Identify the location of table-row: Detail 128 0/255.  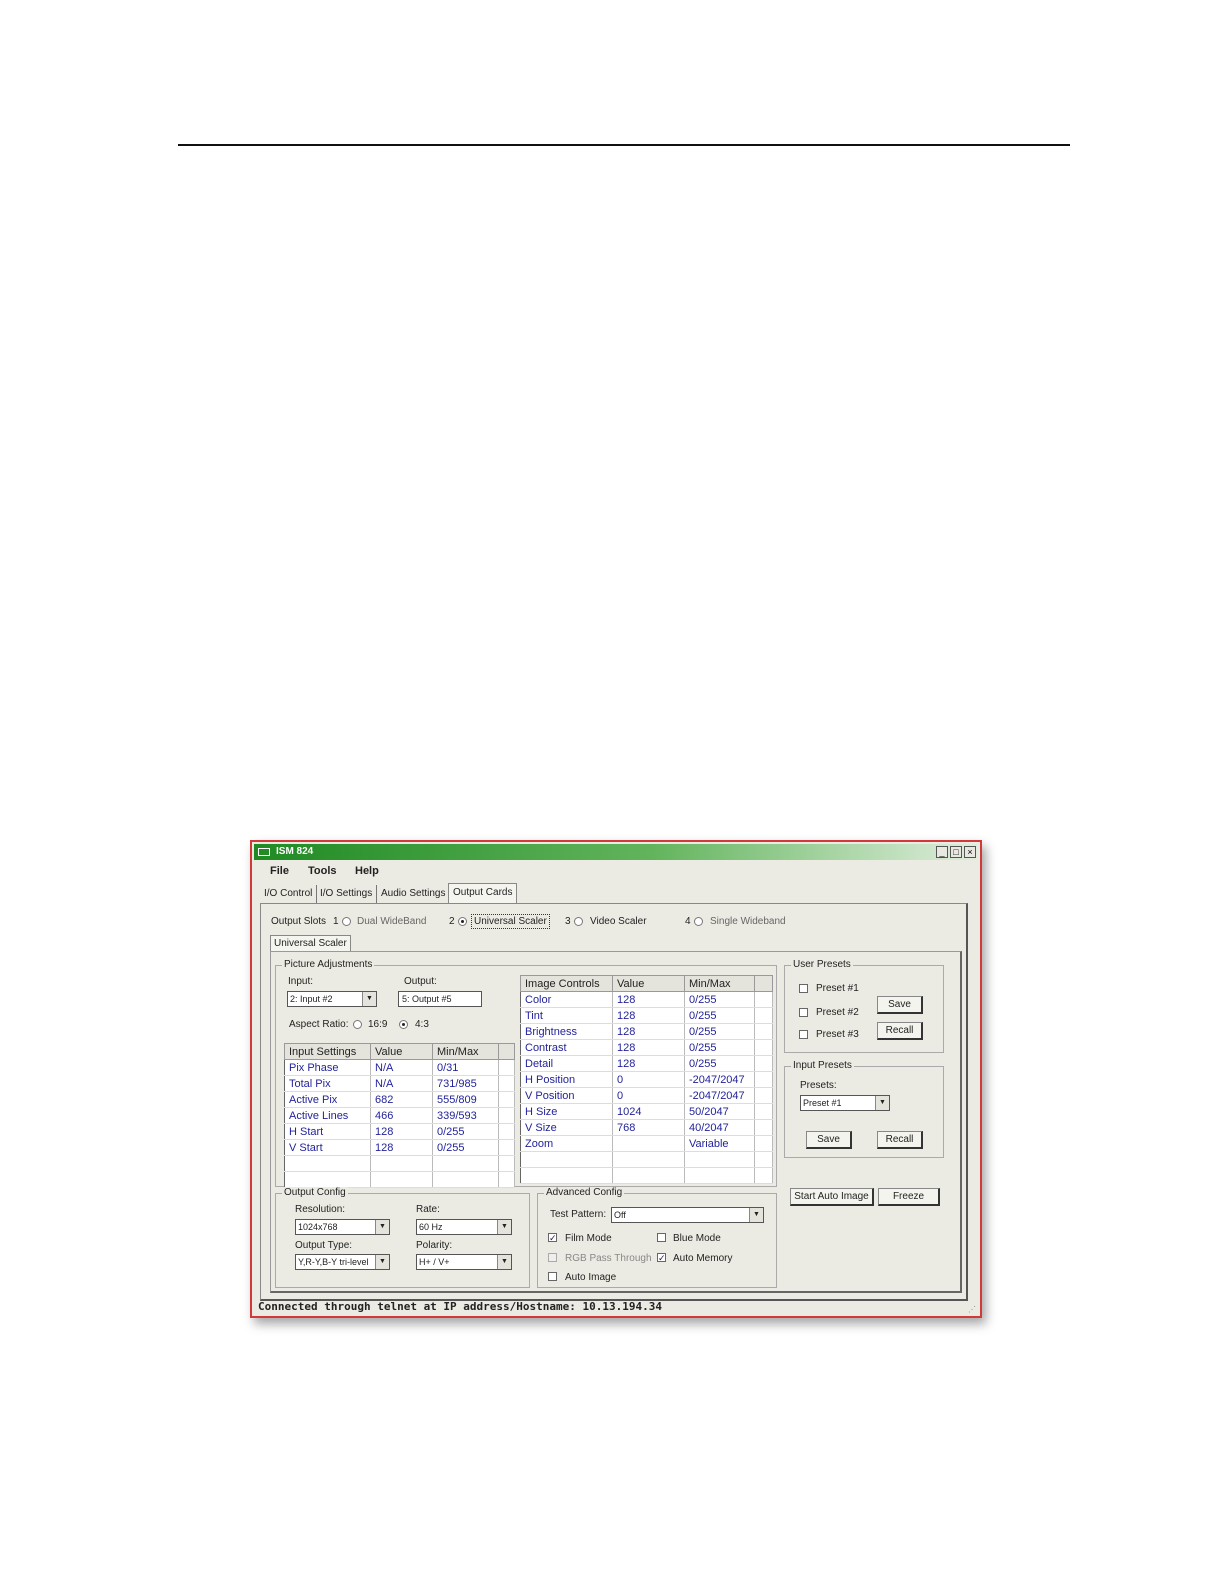
(646, 1063).